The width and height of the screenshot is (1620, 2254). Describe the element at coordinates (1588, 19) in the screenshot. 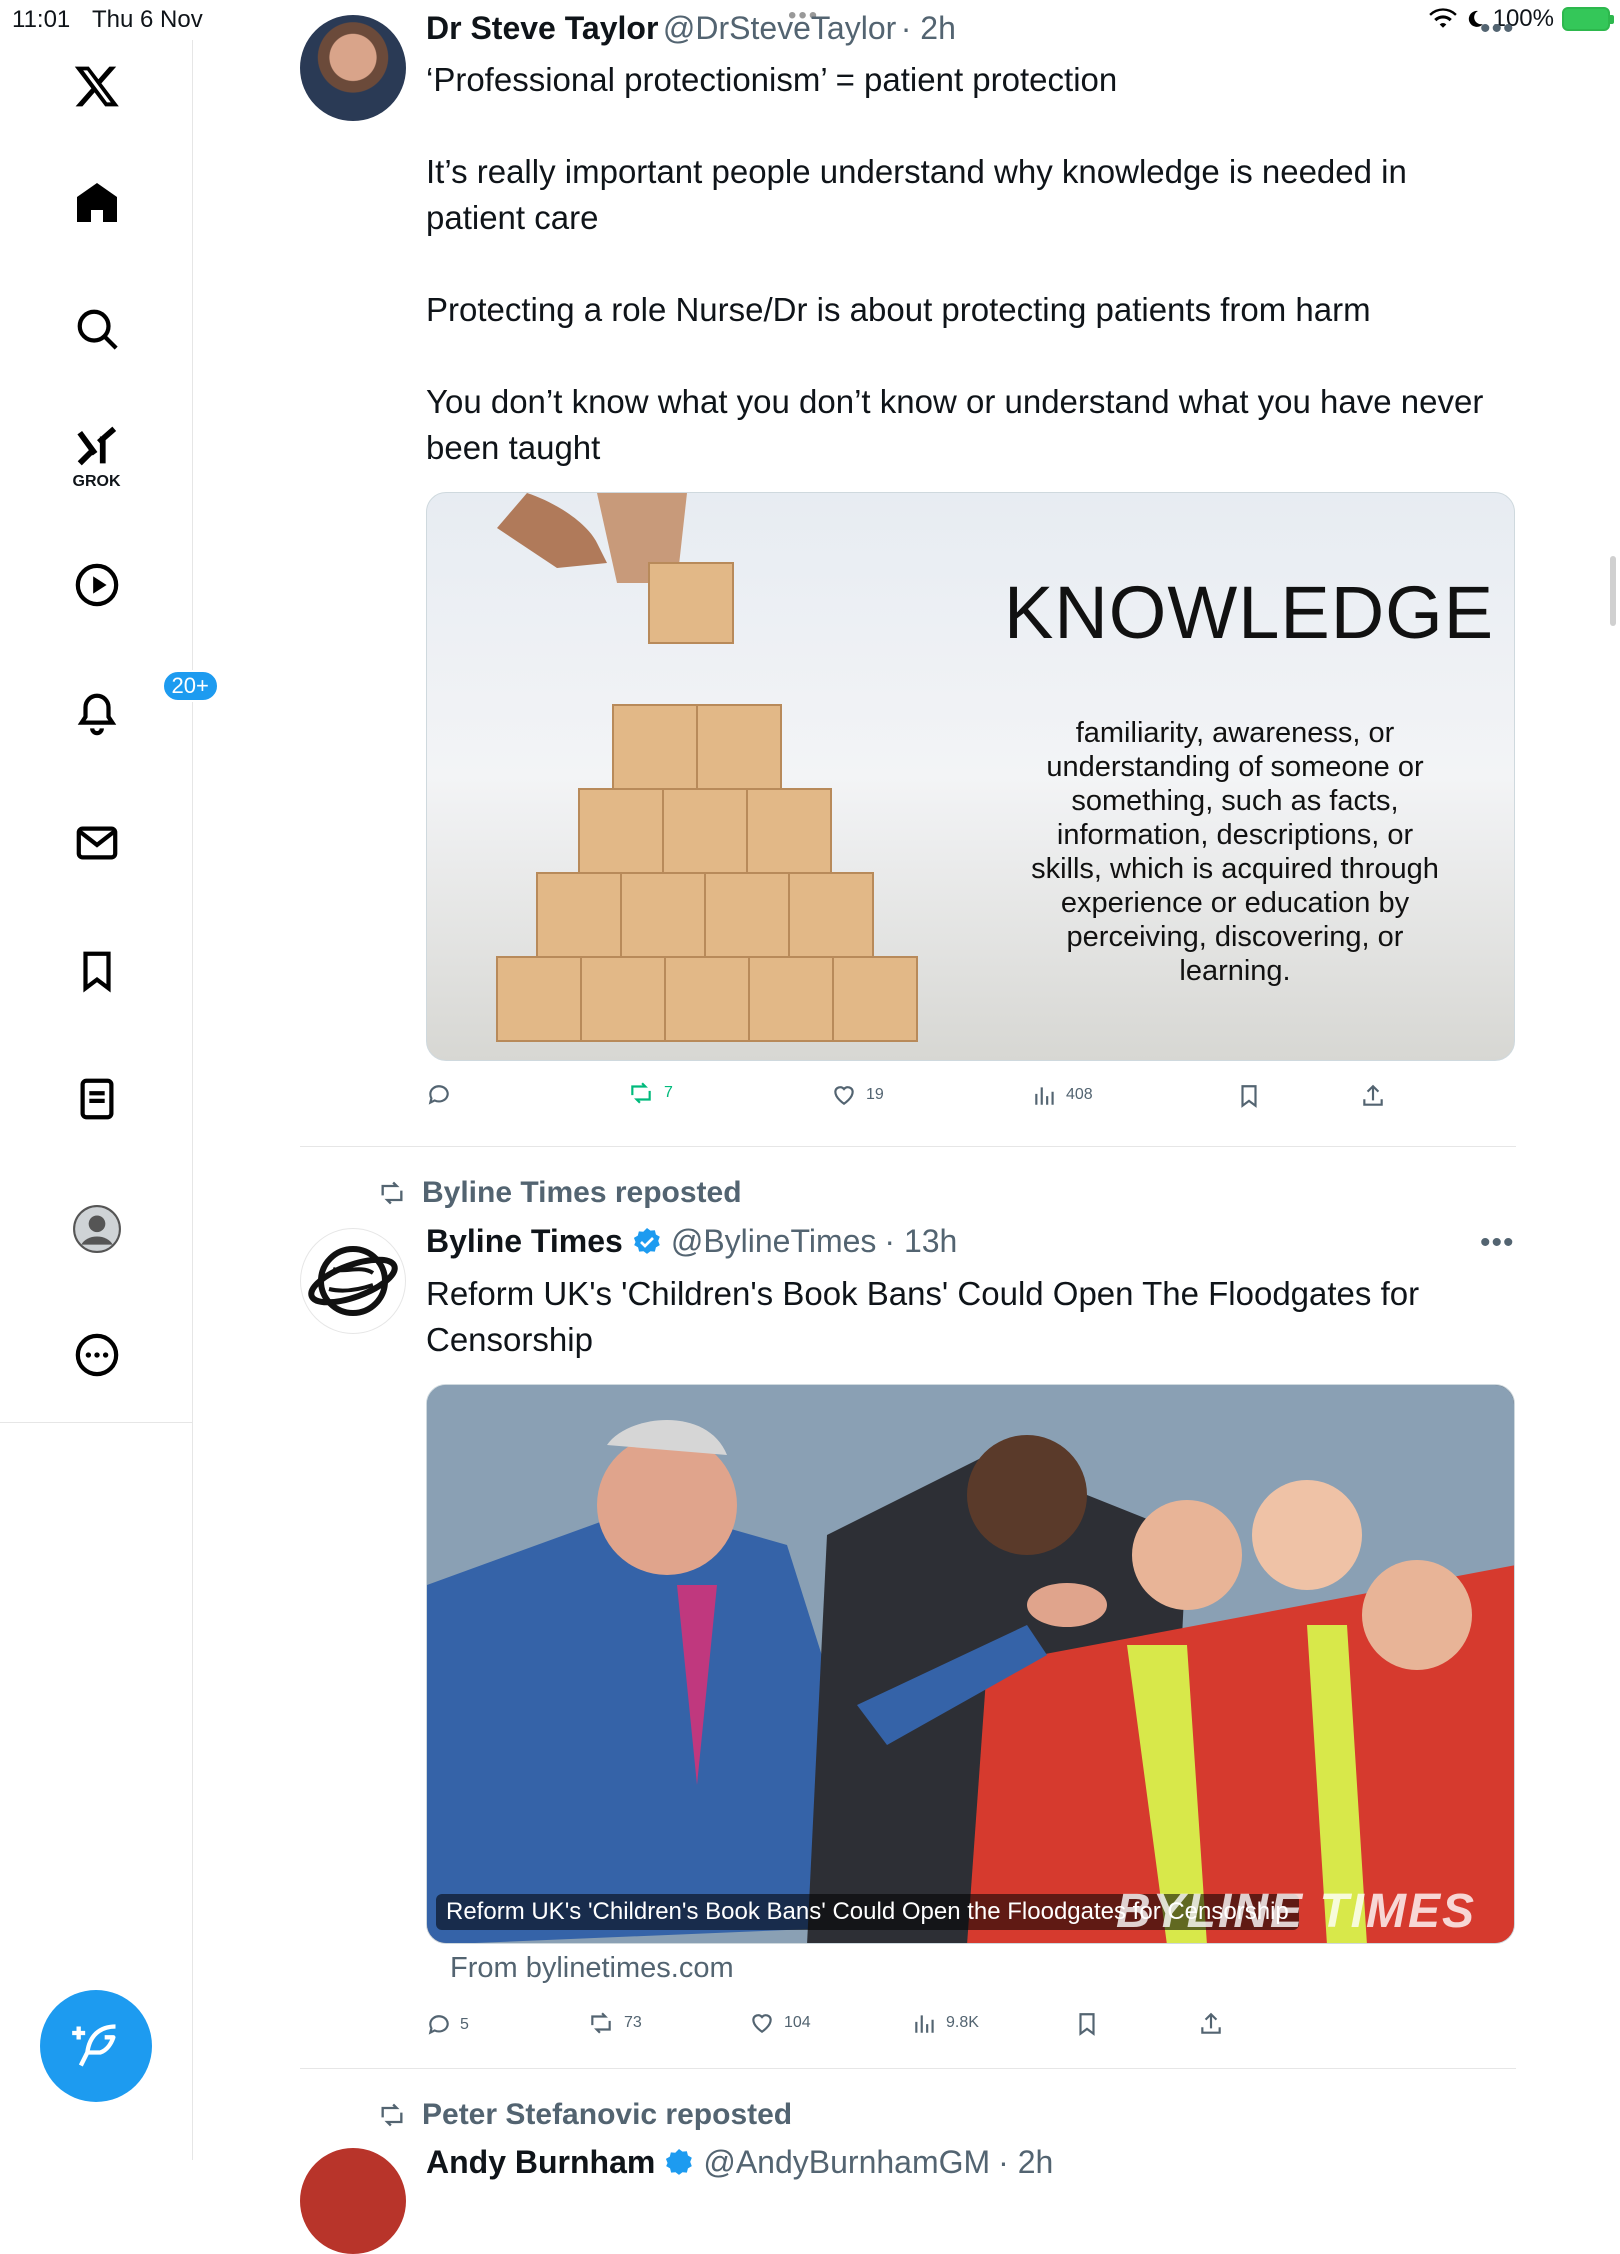

I see `battery-icon` at that location.